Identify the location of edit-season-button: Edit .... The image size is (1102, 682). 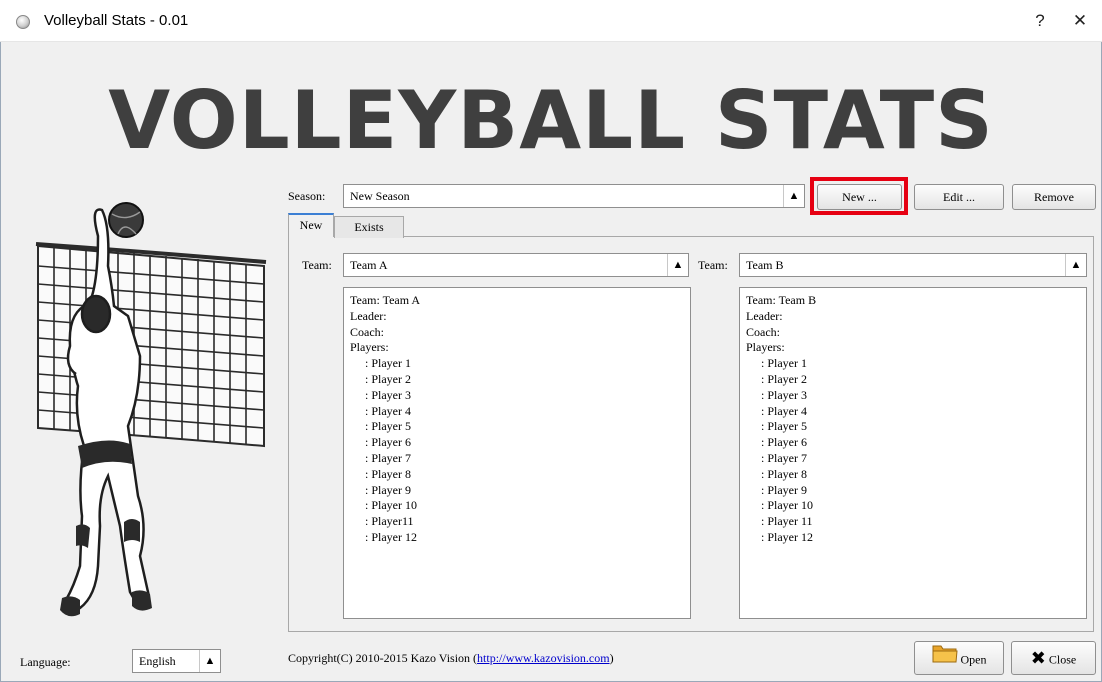
(959, 197).